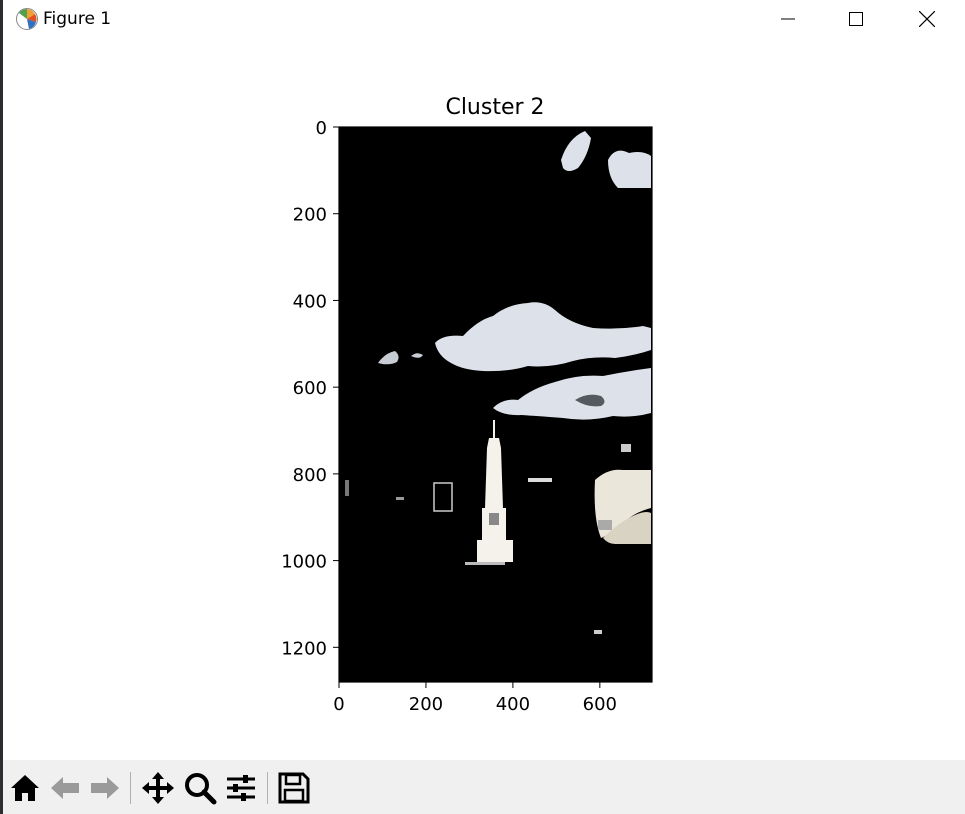  I want to click on x-tick-label: 400, so click(513, 704).